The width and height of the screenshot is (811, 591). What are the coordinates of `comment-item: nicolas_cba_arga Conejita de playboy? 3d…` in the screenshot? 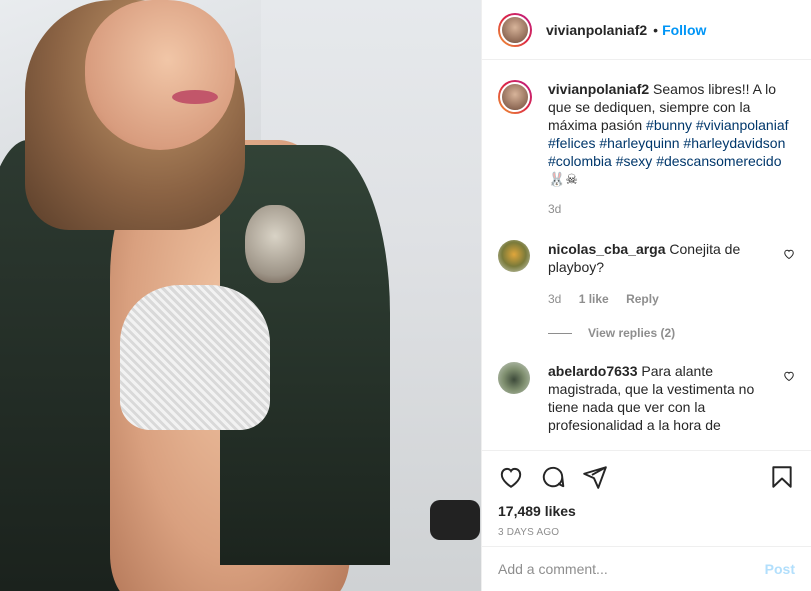 It's located at (646, 274).